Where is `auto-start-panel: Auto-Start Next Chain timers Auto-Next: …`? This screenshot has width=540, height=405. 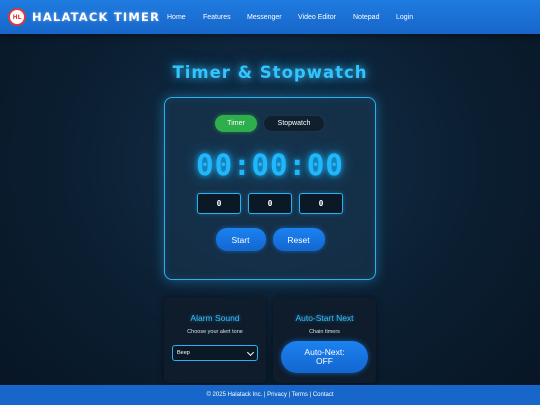 auto-start-panel: Auto-Start Next Chain timers Auto-Next: … is located at coordinates (324, 340).